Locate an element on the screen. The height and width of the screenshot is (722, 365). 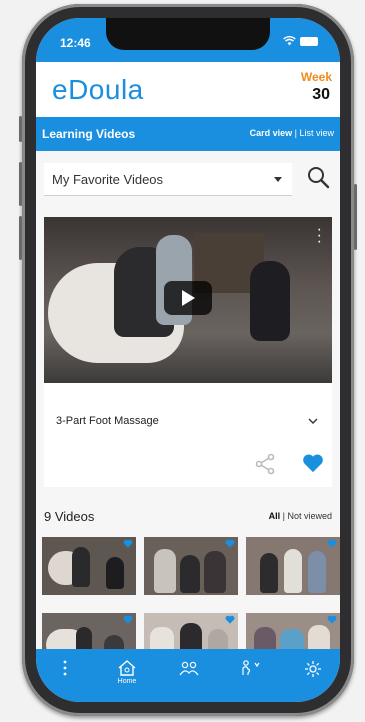
nav-home: Home is located at coordinates (127, 674).